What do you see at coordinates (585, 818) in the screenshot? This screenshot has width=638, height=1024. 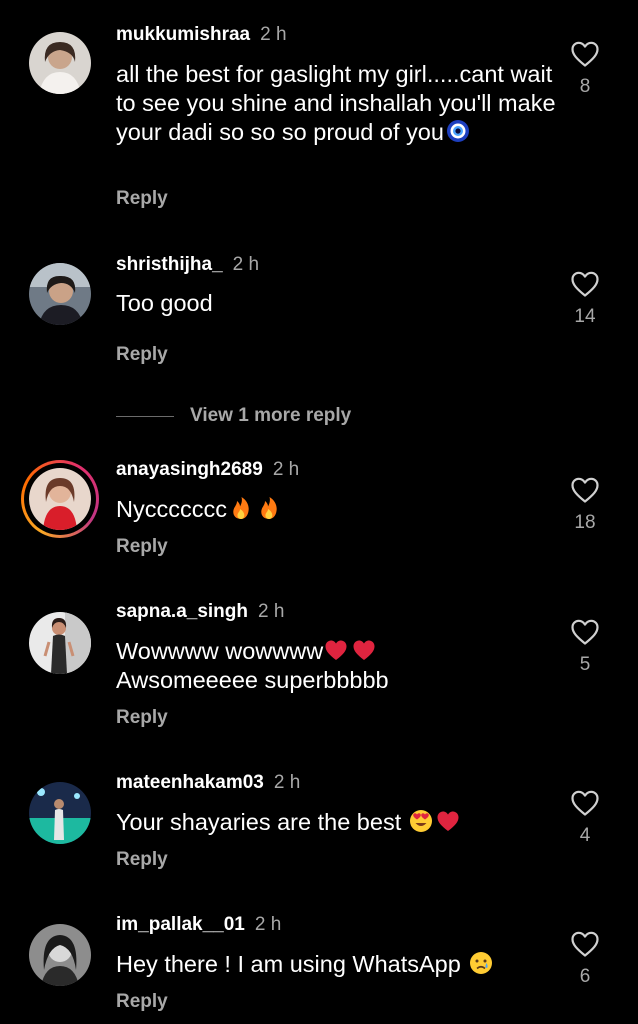 I see `like-button: 4` at bounding box center [585, 818].